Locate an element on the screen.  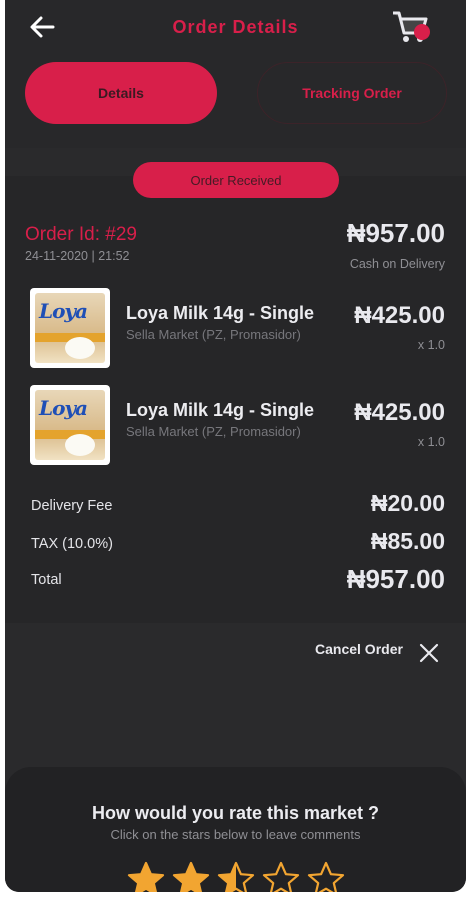
star-rating is located at coordinates (237, 876).